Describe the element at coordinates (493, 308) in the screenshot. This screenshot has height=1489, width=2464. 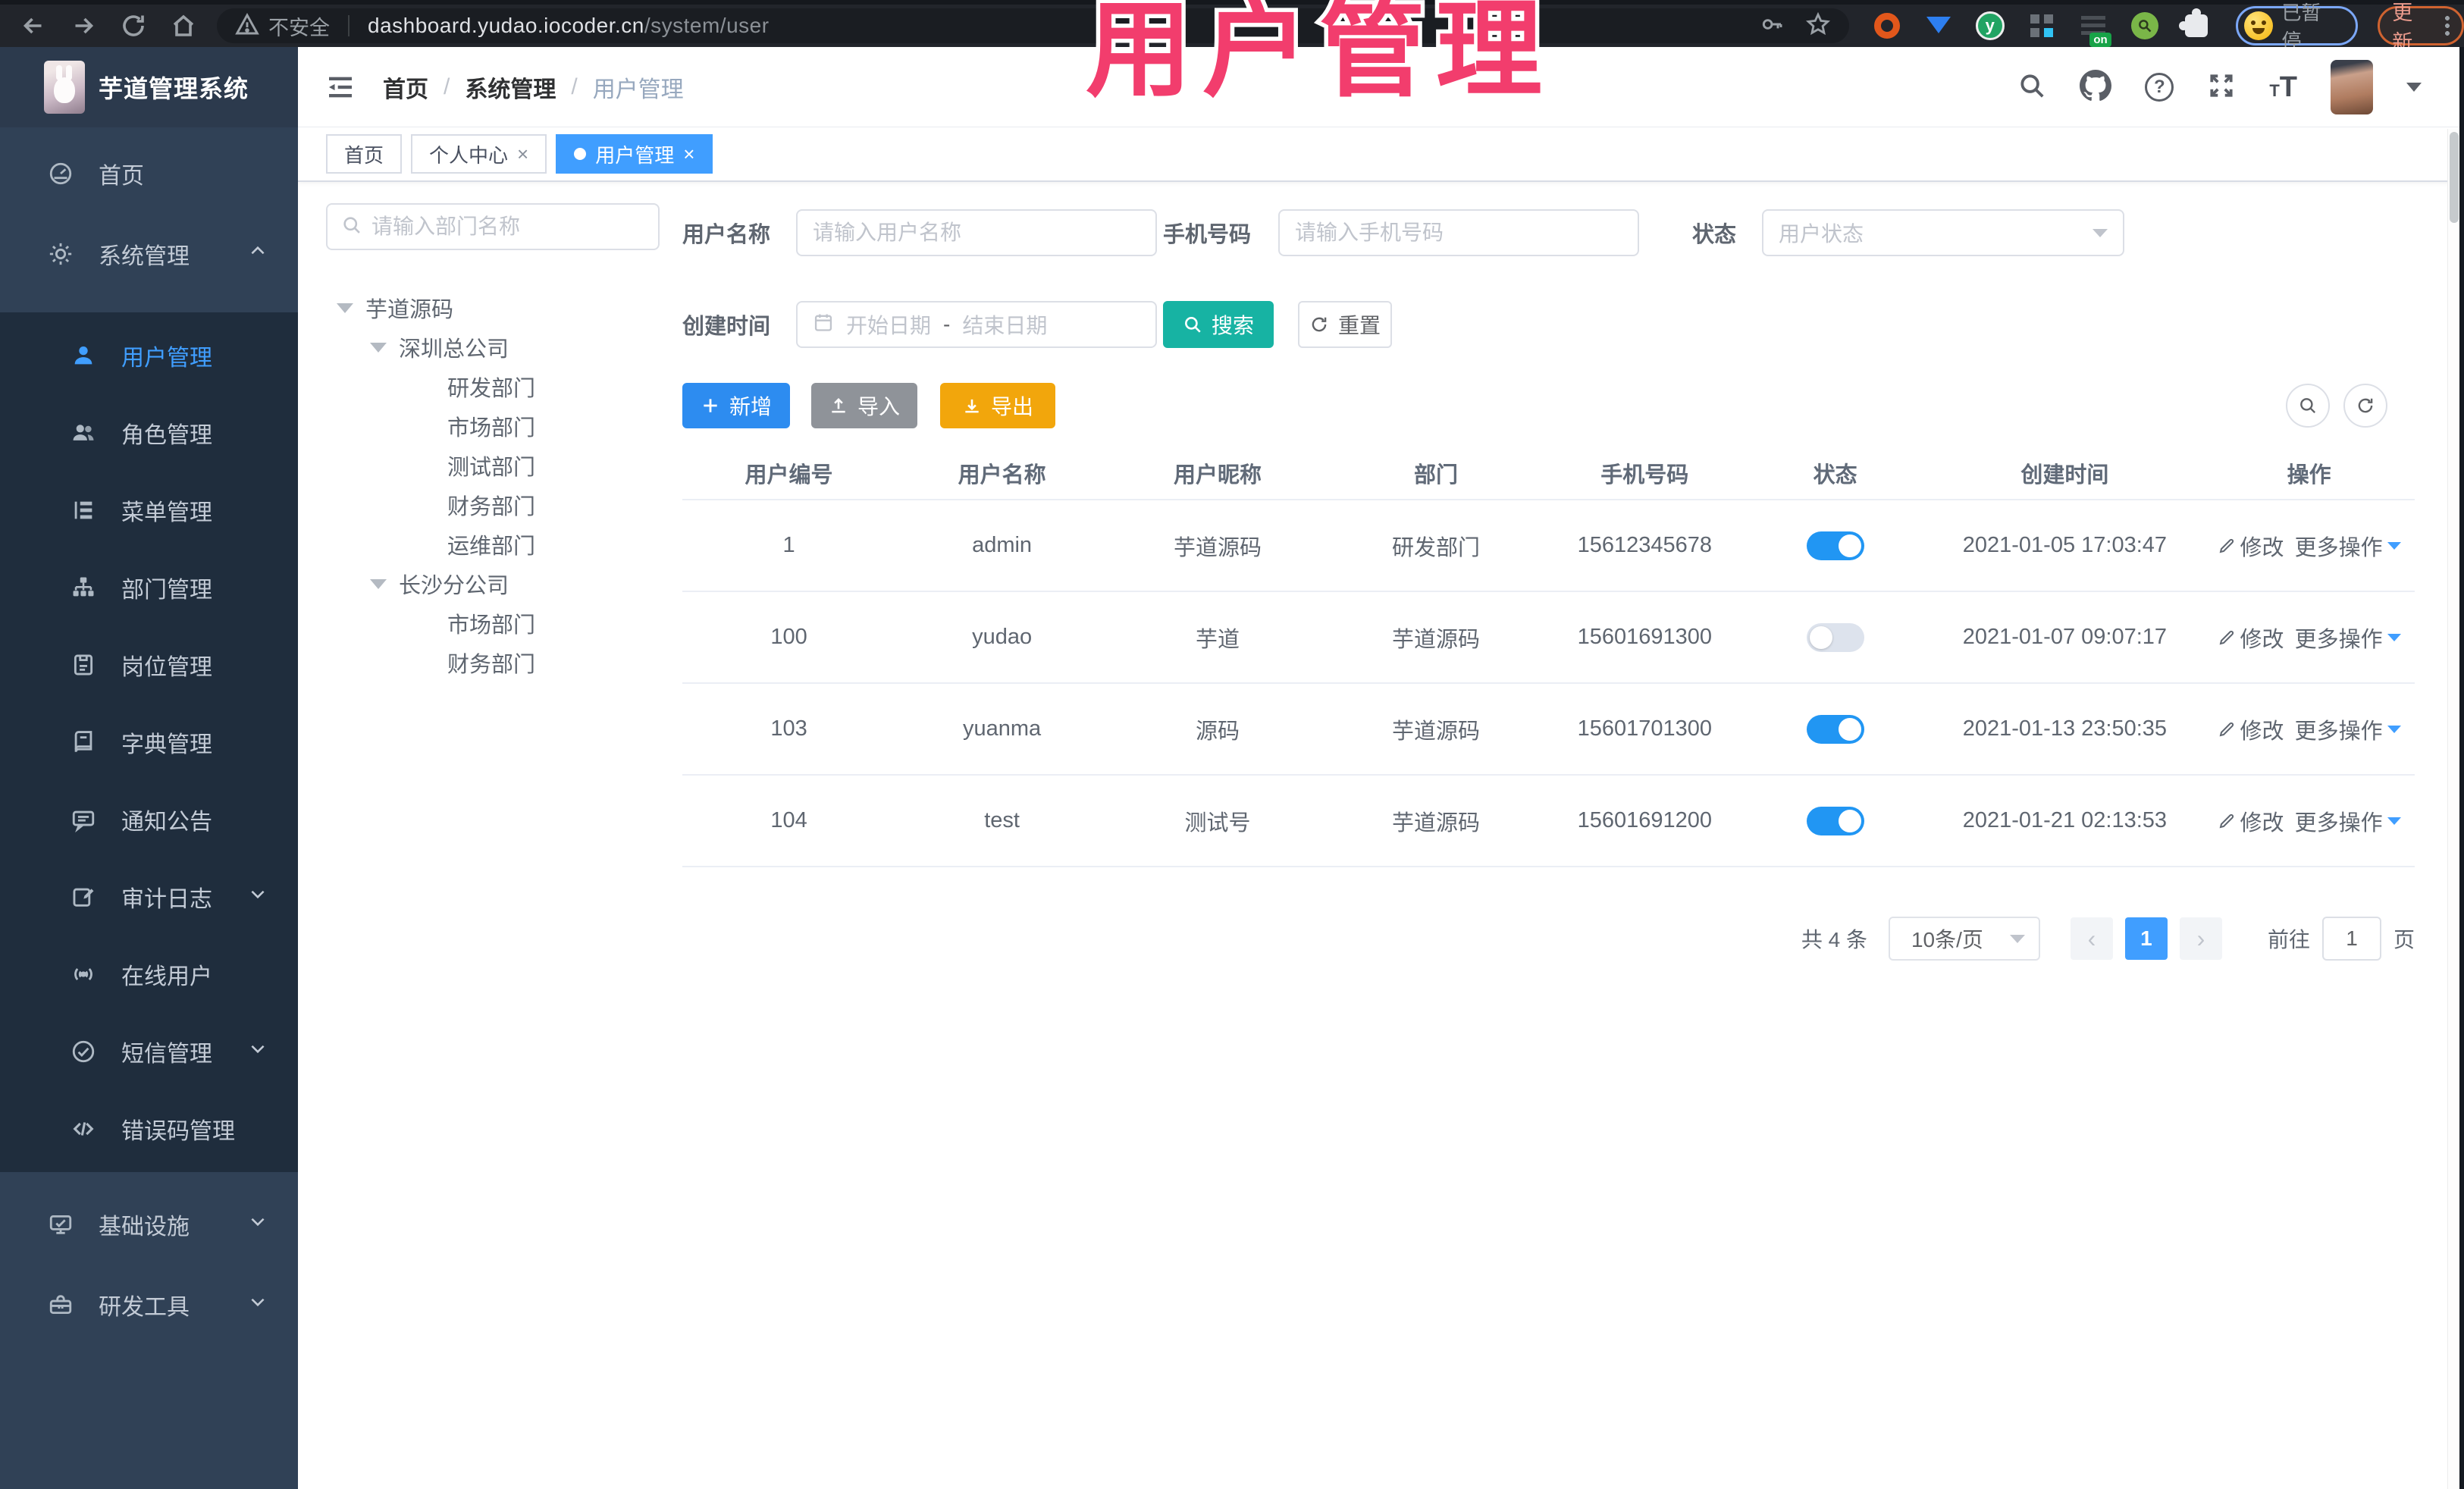
I see `tree-node-root: 芋道源码` at that location.